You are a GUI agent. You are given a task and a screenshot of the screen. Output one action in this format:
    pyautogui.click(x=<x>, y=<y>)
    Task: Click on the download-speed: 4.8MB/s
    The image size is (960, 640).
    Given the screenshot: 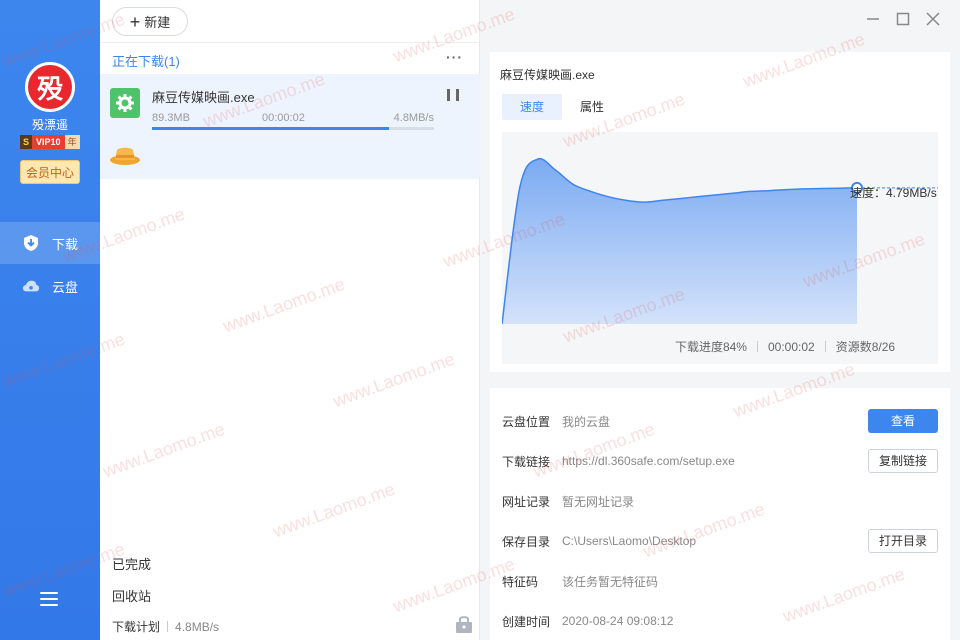 What is the action you would take?
    pyautogui.click(x=413, y=118)
    